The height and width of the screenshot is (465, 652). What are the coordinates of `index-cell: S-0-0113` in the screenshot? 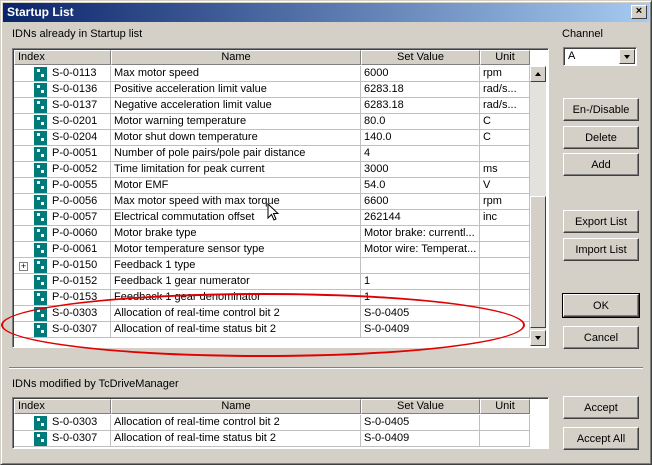 It's located at (62, 74).